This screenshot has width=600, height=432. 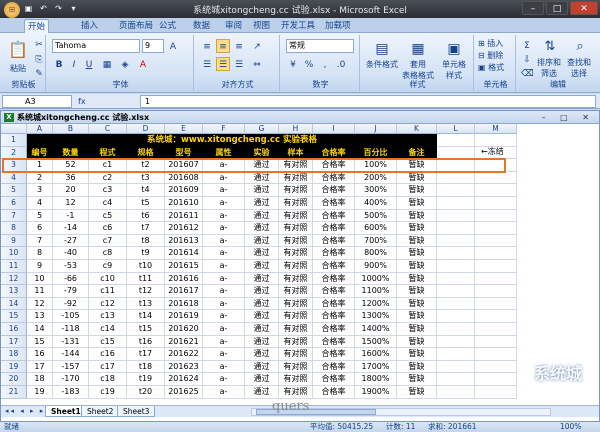 What do you see at coordinates (39, 59) in the screenshot?
I see `copy-icon: ⎘` at bounding box center [39, 59].